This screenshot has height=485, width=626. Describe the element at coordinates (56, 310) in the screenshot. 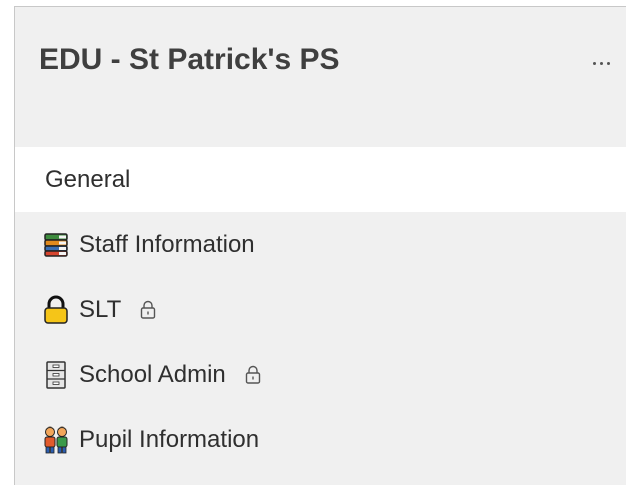

I see `padlock-icon` at that location.